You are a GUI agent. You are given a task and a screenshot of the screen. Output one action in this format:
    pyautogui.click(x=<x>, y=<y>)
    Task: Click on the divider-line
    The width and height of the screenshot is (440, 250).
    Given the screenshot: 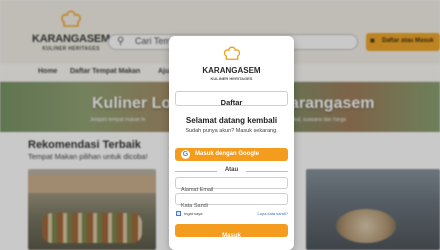 What is the action you would take?
    pyautogui.click(x=267, y=171)
    